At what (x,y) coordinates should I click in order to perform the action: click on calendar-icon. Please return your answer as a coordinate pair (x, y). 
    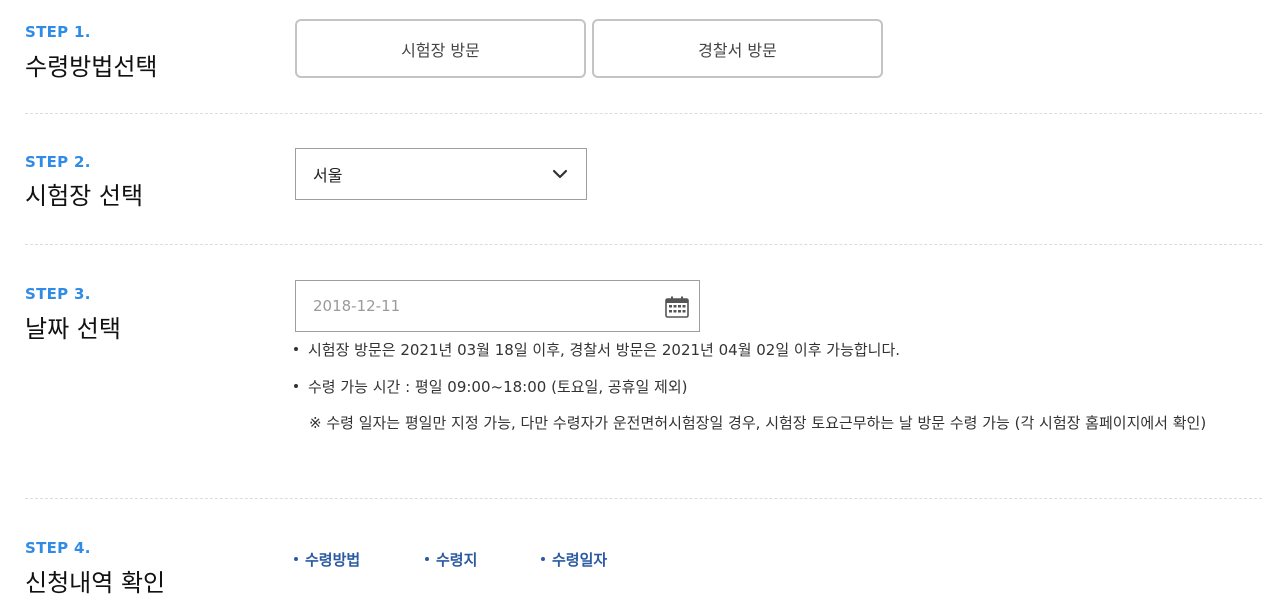
    Looking at the image, I should click on (677, 309).